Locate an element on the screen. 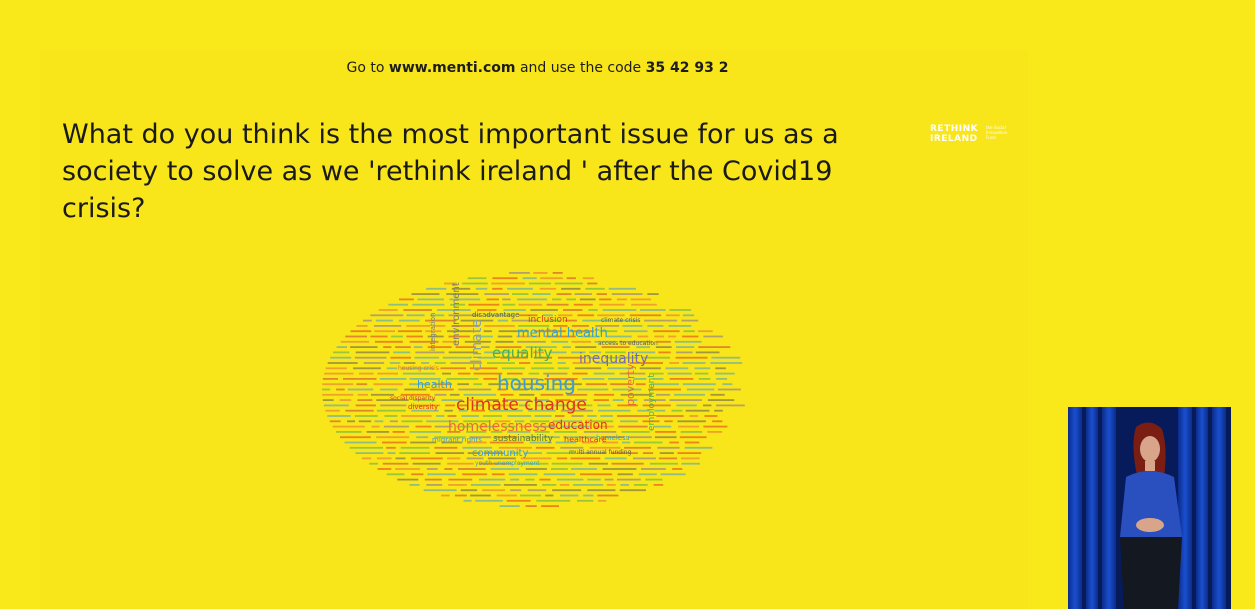  cloud-word: housing is located at coordinates (536, 383).